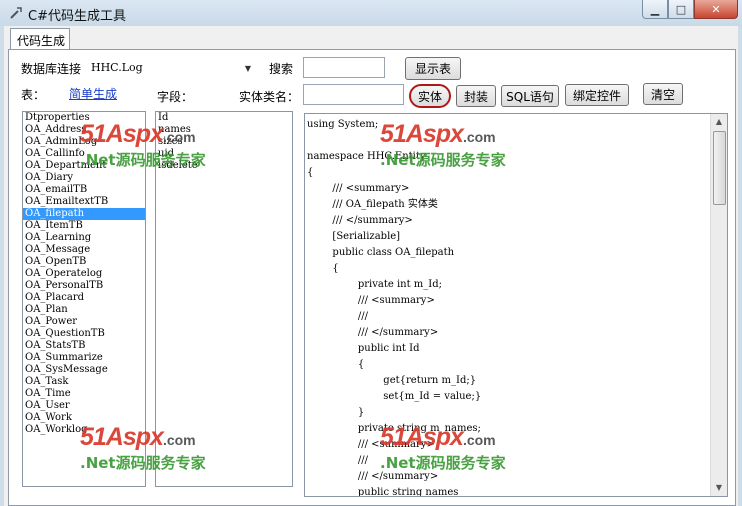 The image size is (742, 506). Describe the element at coordinates (597, 95) in the screenshot. I see `bind-controls-button: 绑定控件` at that location.